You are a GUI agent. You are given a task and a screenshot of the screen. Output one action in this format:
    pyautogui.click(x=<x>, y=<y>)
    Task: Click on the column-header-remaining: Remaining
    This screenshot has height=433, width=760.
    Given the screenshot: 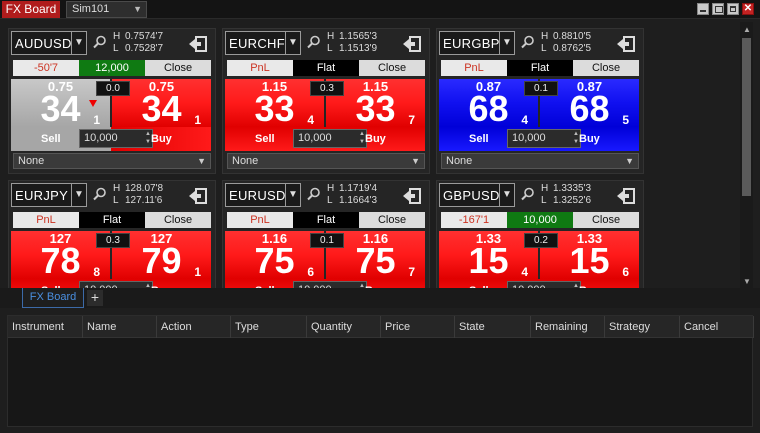 What is the action you would take?
    pyautogui.click(x=568, y=327)
    